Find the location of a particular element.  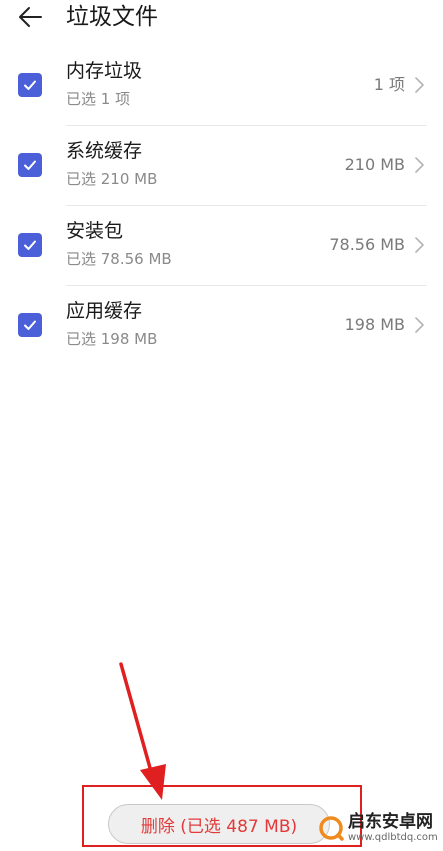

list-item-memory-junk: 内存垃圾 已选 1 项 1 项 is located at coordinates (221, 86).